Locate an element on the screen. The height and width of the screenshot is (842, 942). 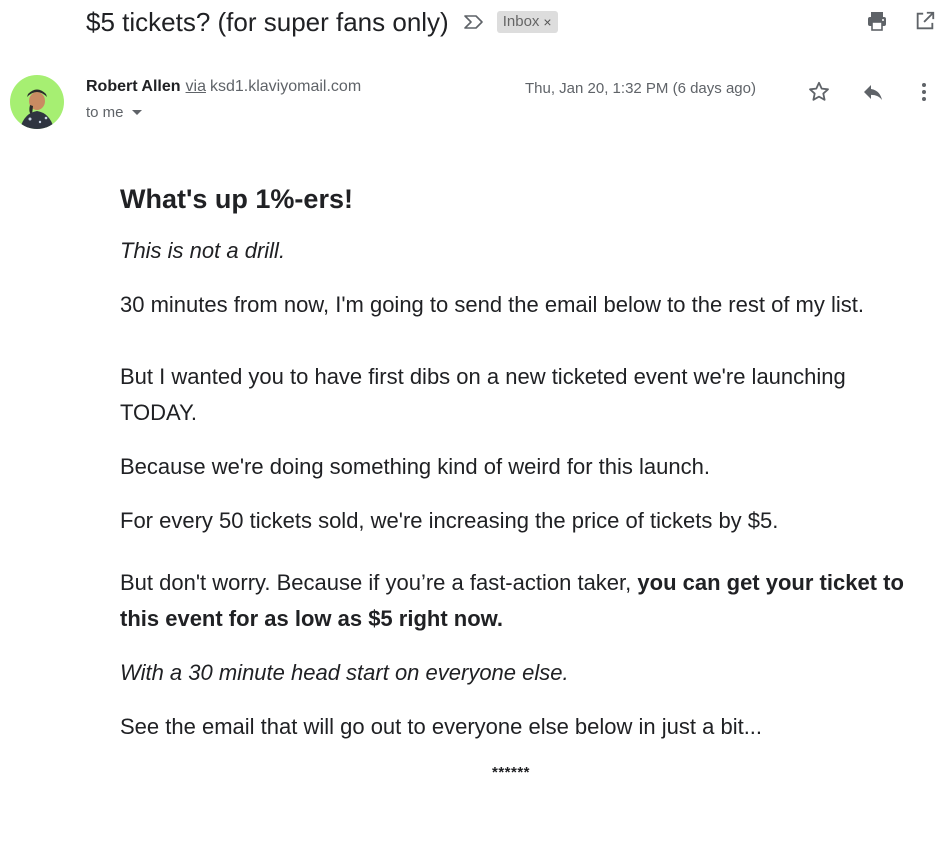
open-in-new-window-icon is located at coordinates (925, 21).